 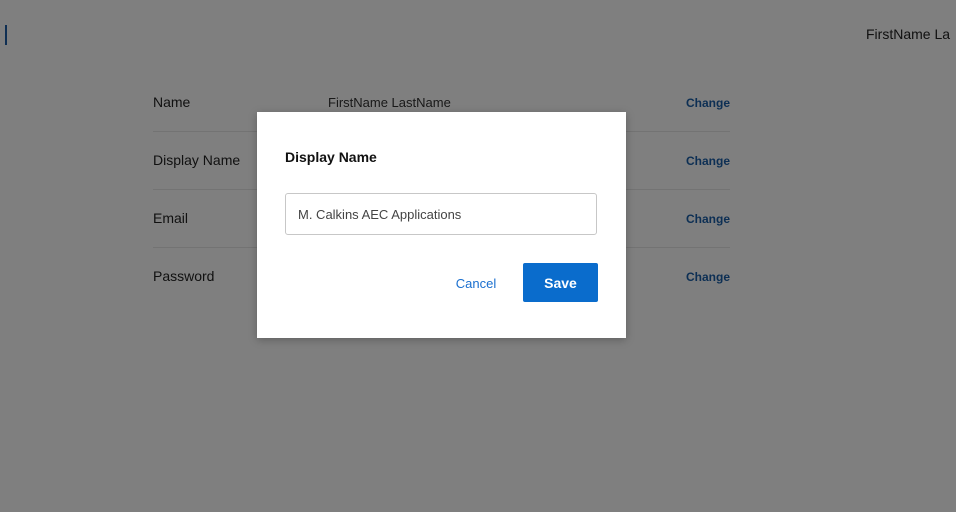 What do you see at coordinates (560, 282) in the screenshot?
I see `save-button: Save` at bounding box center [560, 282].